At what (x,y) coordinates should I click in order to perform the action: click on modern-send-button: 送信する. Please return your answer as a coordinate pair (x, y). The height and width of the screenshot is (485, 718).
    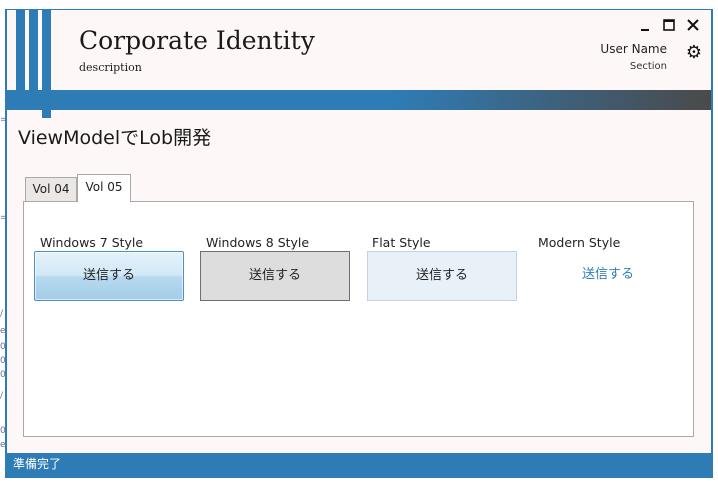
    Looking at the image, I should click on (608, 276).